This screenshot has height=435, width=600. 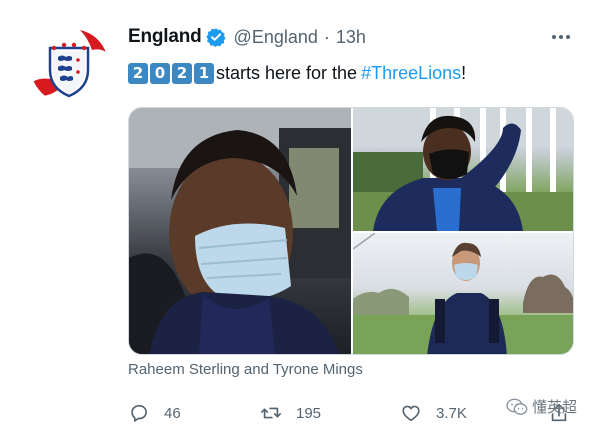 I want to click on three-lions-crest-icon, so click(x=69, y=65).